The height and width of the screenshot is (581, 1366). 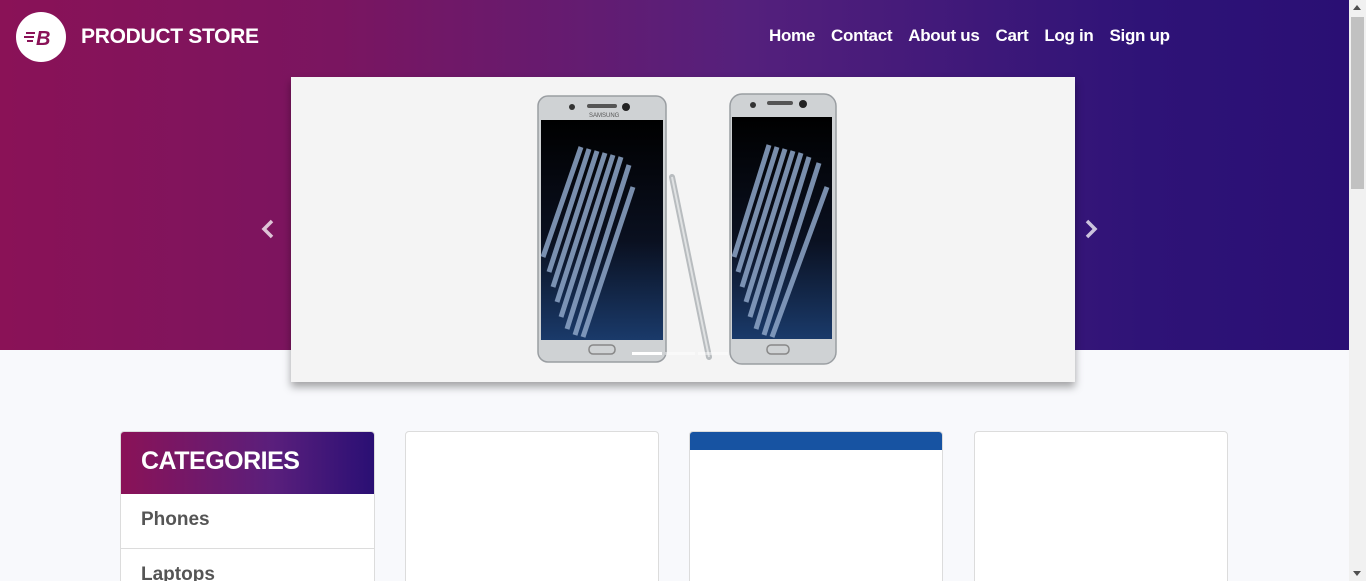 I want to click on svg-text: B, so click(x=43, y=38).